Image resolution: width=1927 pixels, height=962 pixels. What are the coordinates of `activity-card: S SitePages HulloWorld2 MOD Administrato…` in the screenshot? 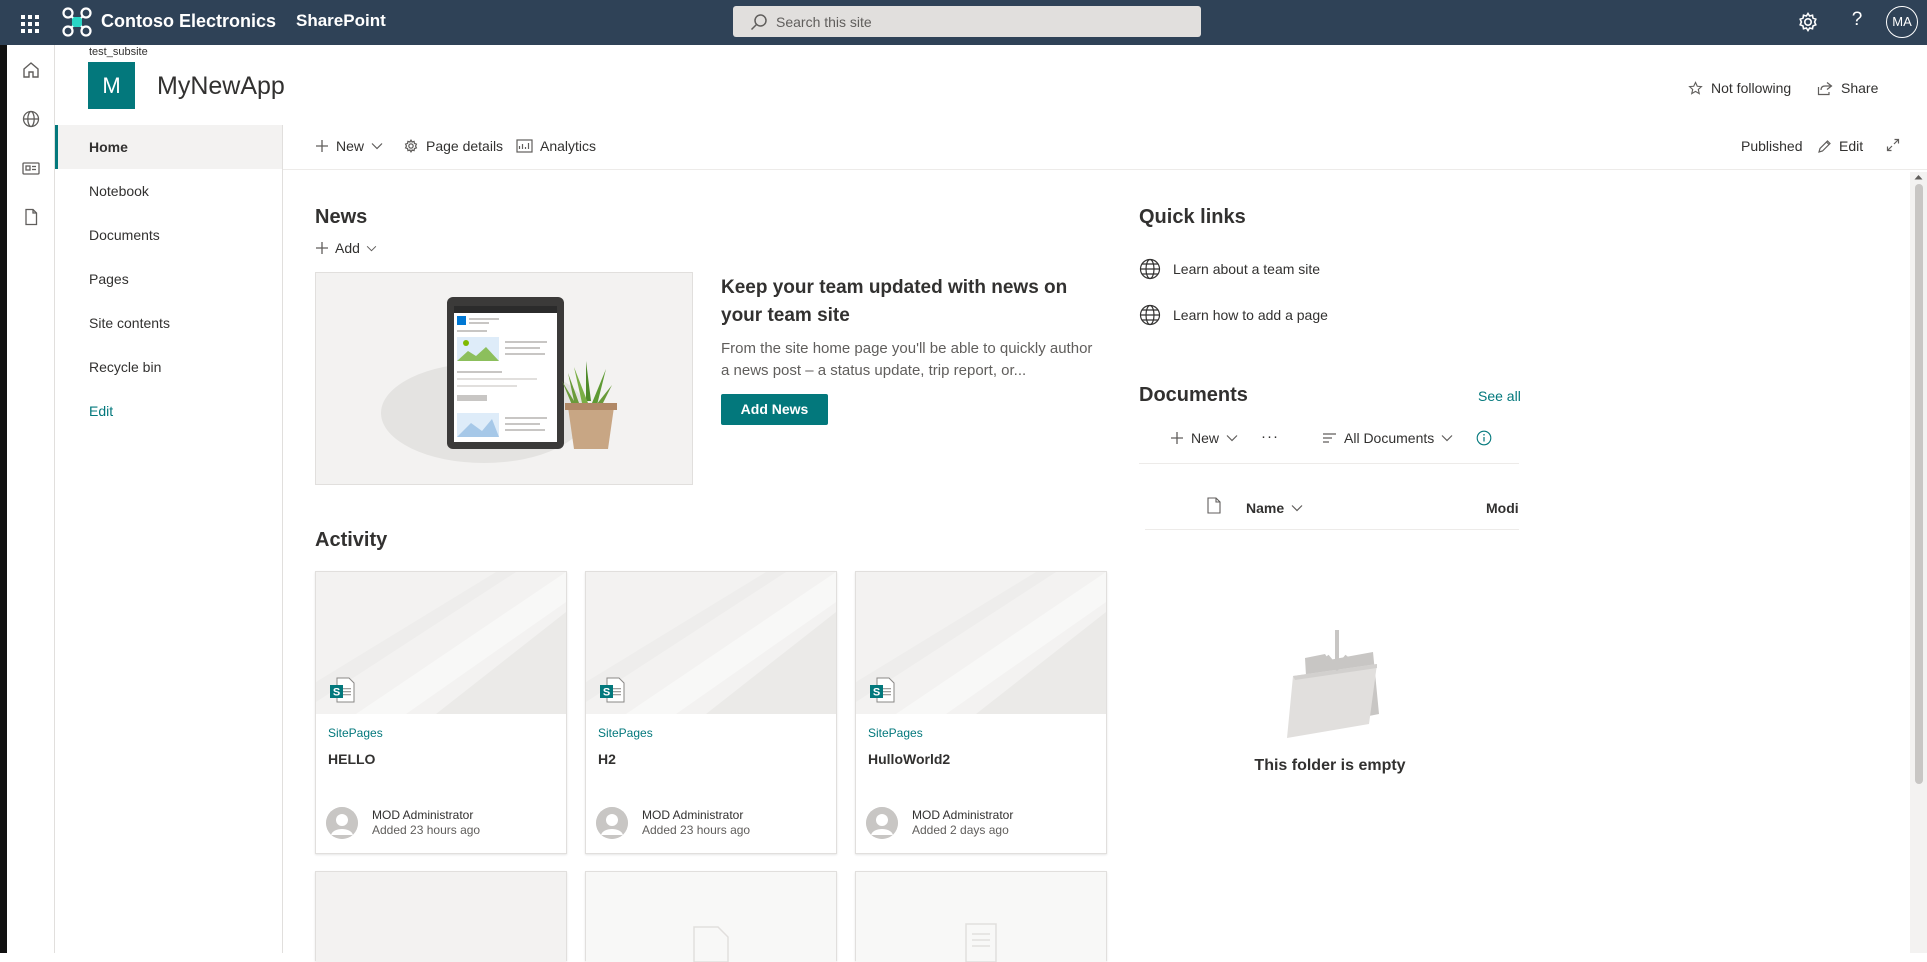 It's located at (981, 712).